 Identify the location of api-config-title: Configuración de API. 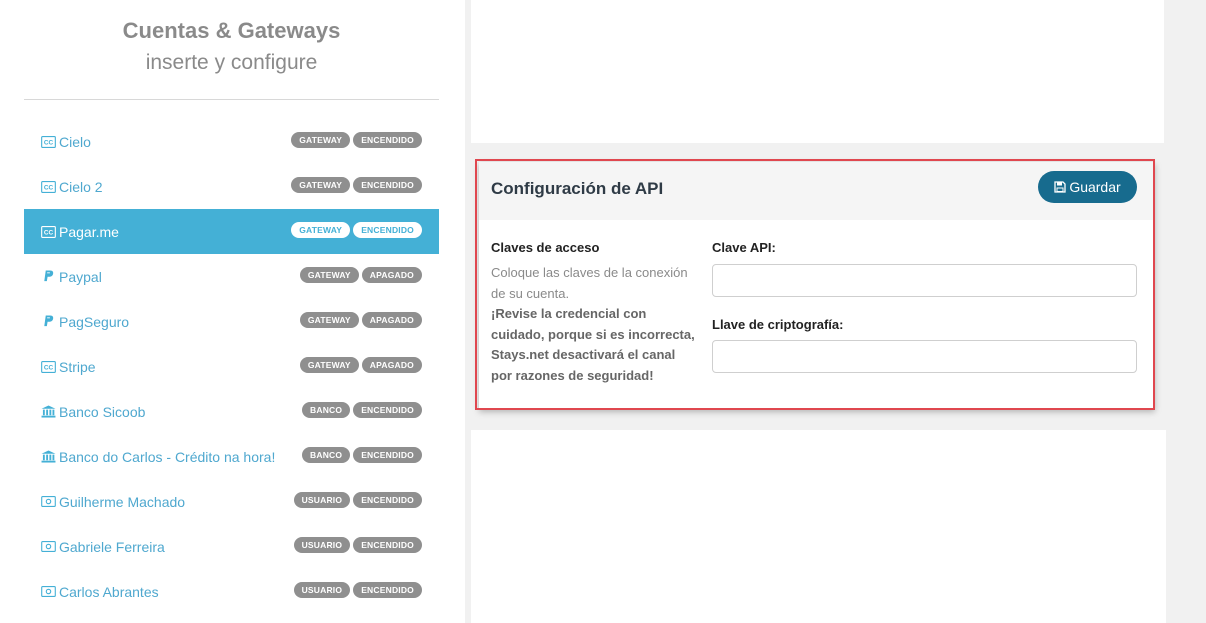
(577, 188).